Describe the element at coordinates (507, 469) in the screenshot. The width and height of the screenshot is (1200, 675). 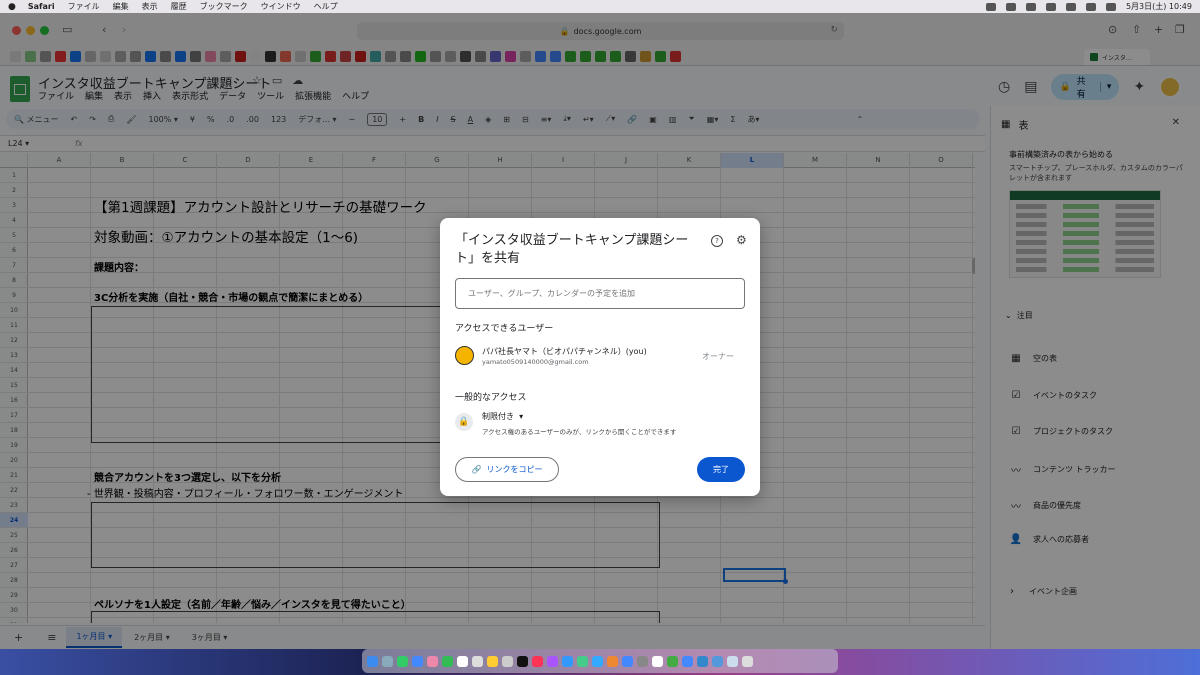
I see `copy-link-button: 🔗 リンクをコピー` at that location.